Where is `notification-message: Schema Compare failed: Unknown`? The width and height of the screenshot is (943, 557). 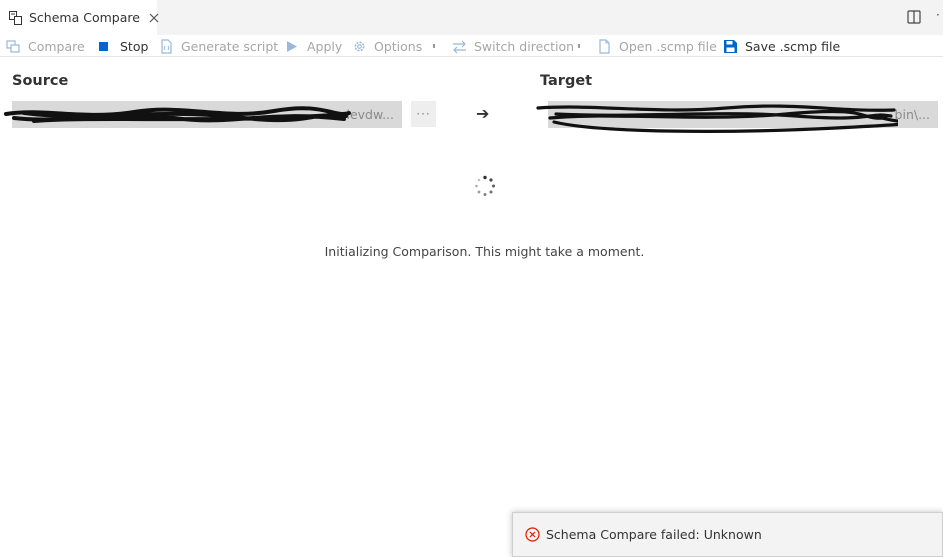
notification-message: Schema Compare failed: Unknown is located at coordinates (654, 534).